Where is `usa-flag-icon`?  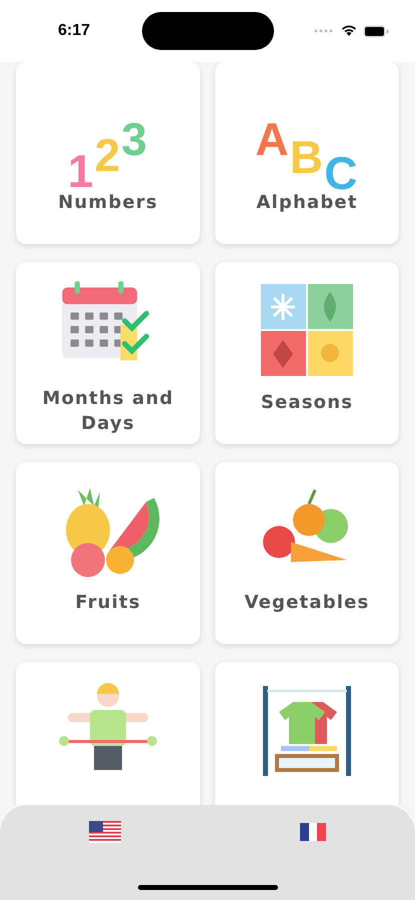 usa-flag-icon is located at coordinates (105, 832).